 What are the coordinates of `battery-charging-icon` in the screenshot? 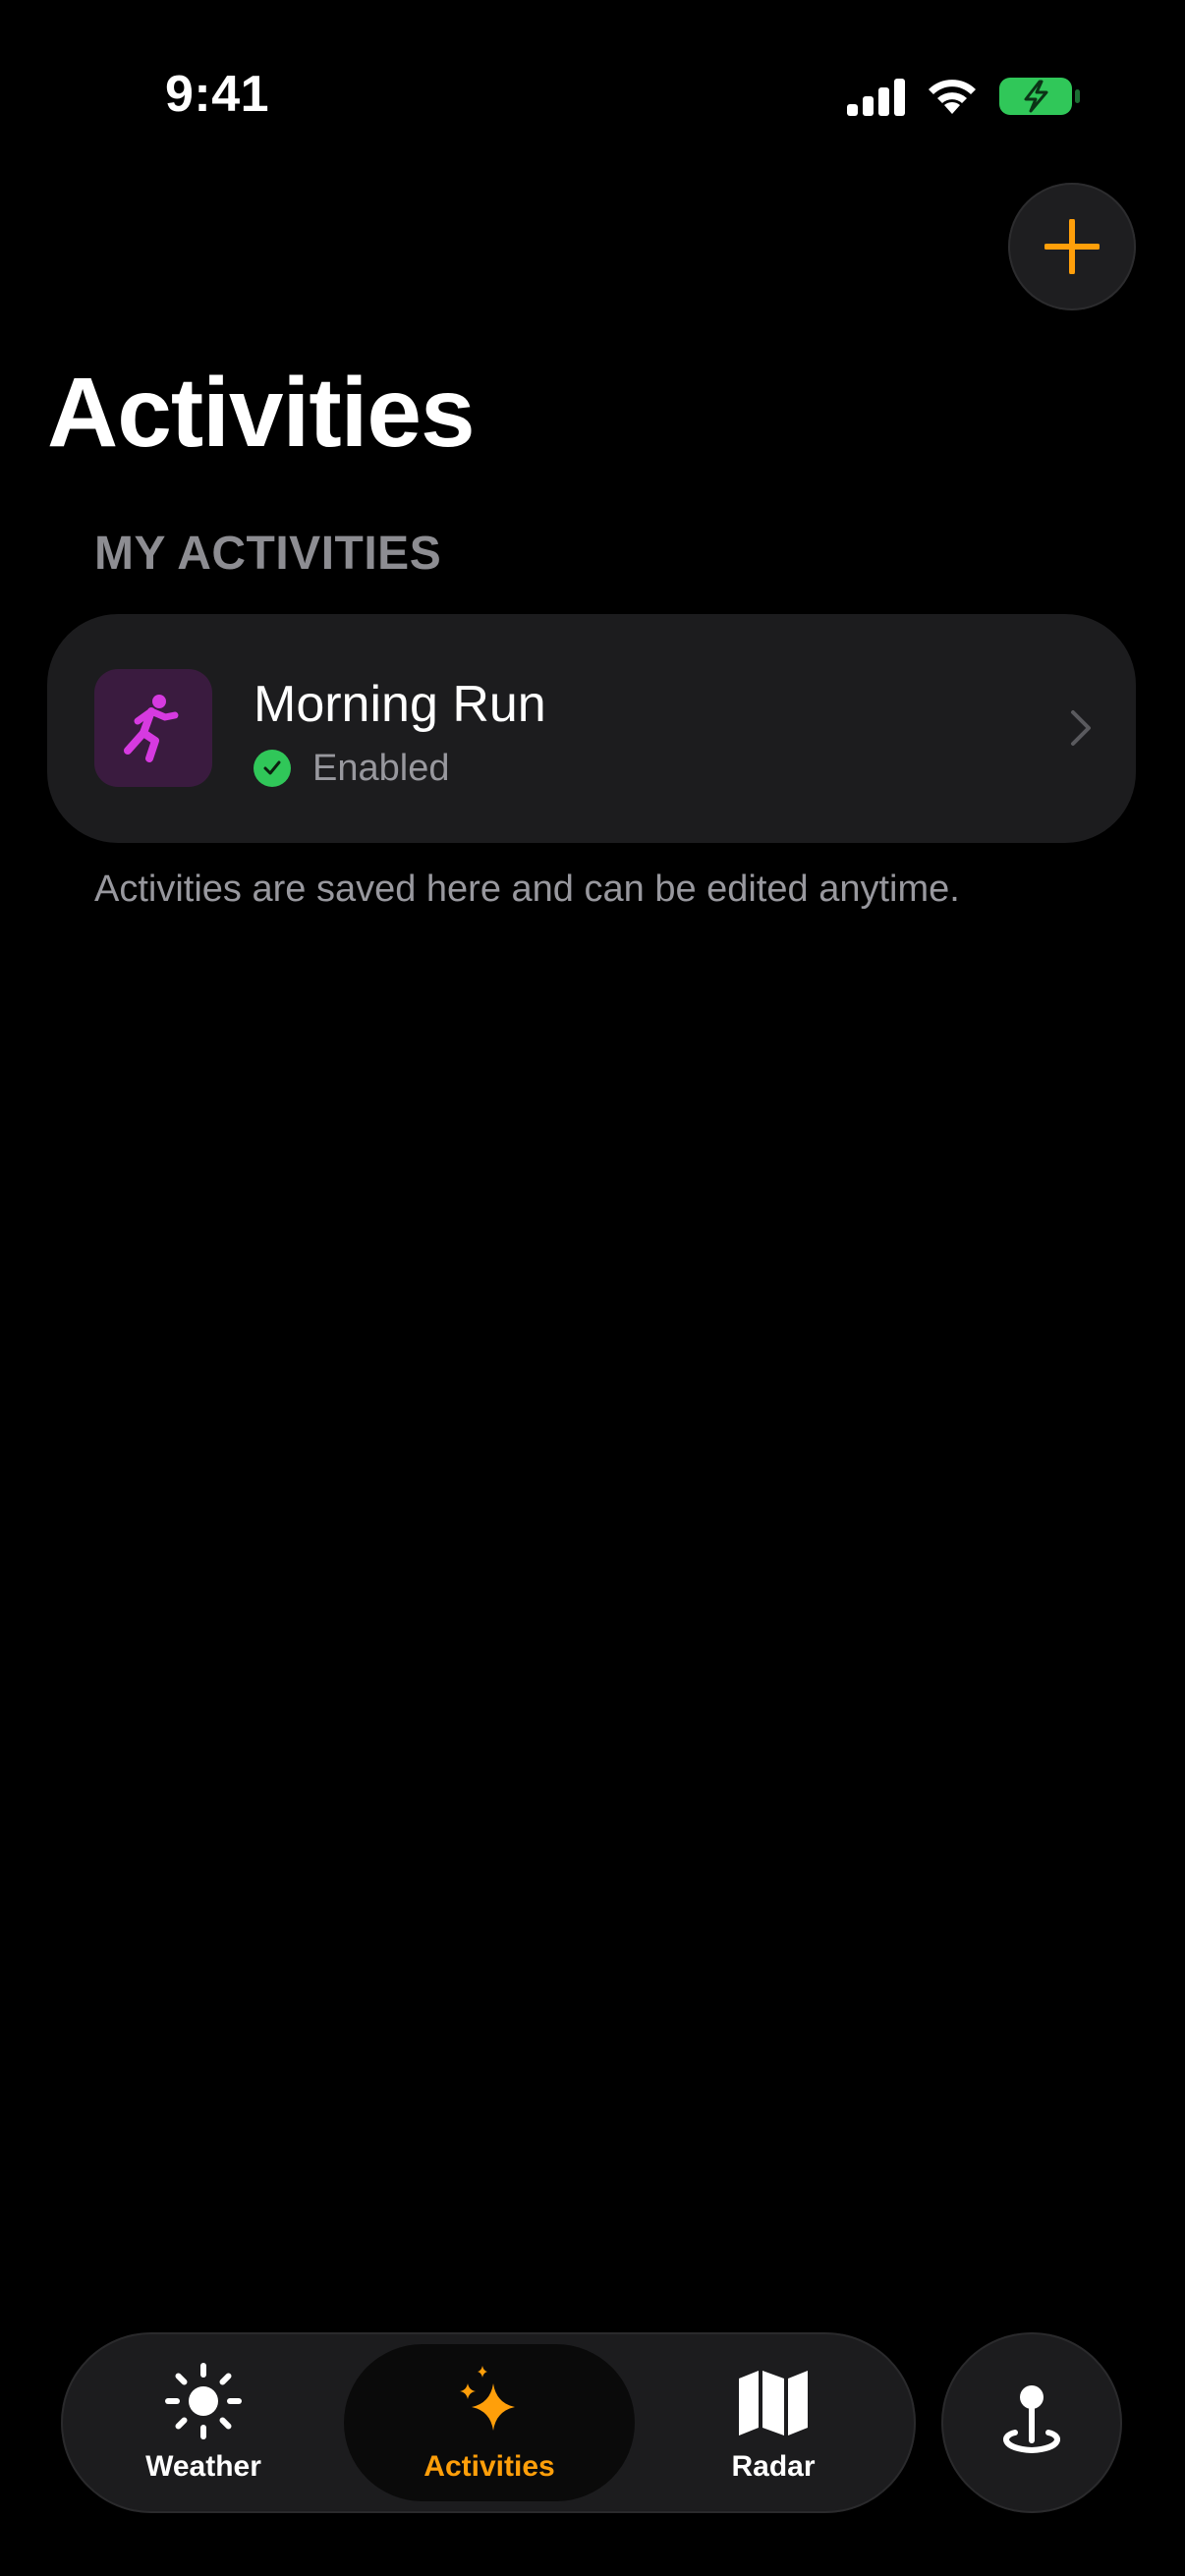 It's located at (1040, 96).